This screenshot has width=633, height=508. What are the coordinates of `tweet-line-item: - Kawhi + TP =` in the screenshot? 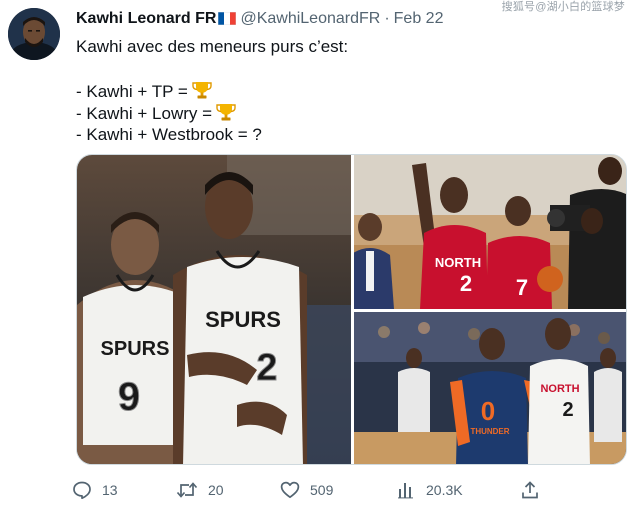 It's located at (212, 91).